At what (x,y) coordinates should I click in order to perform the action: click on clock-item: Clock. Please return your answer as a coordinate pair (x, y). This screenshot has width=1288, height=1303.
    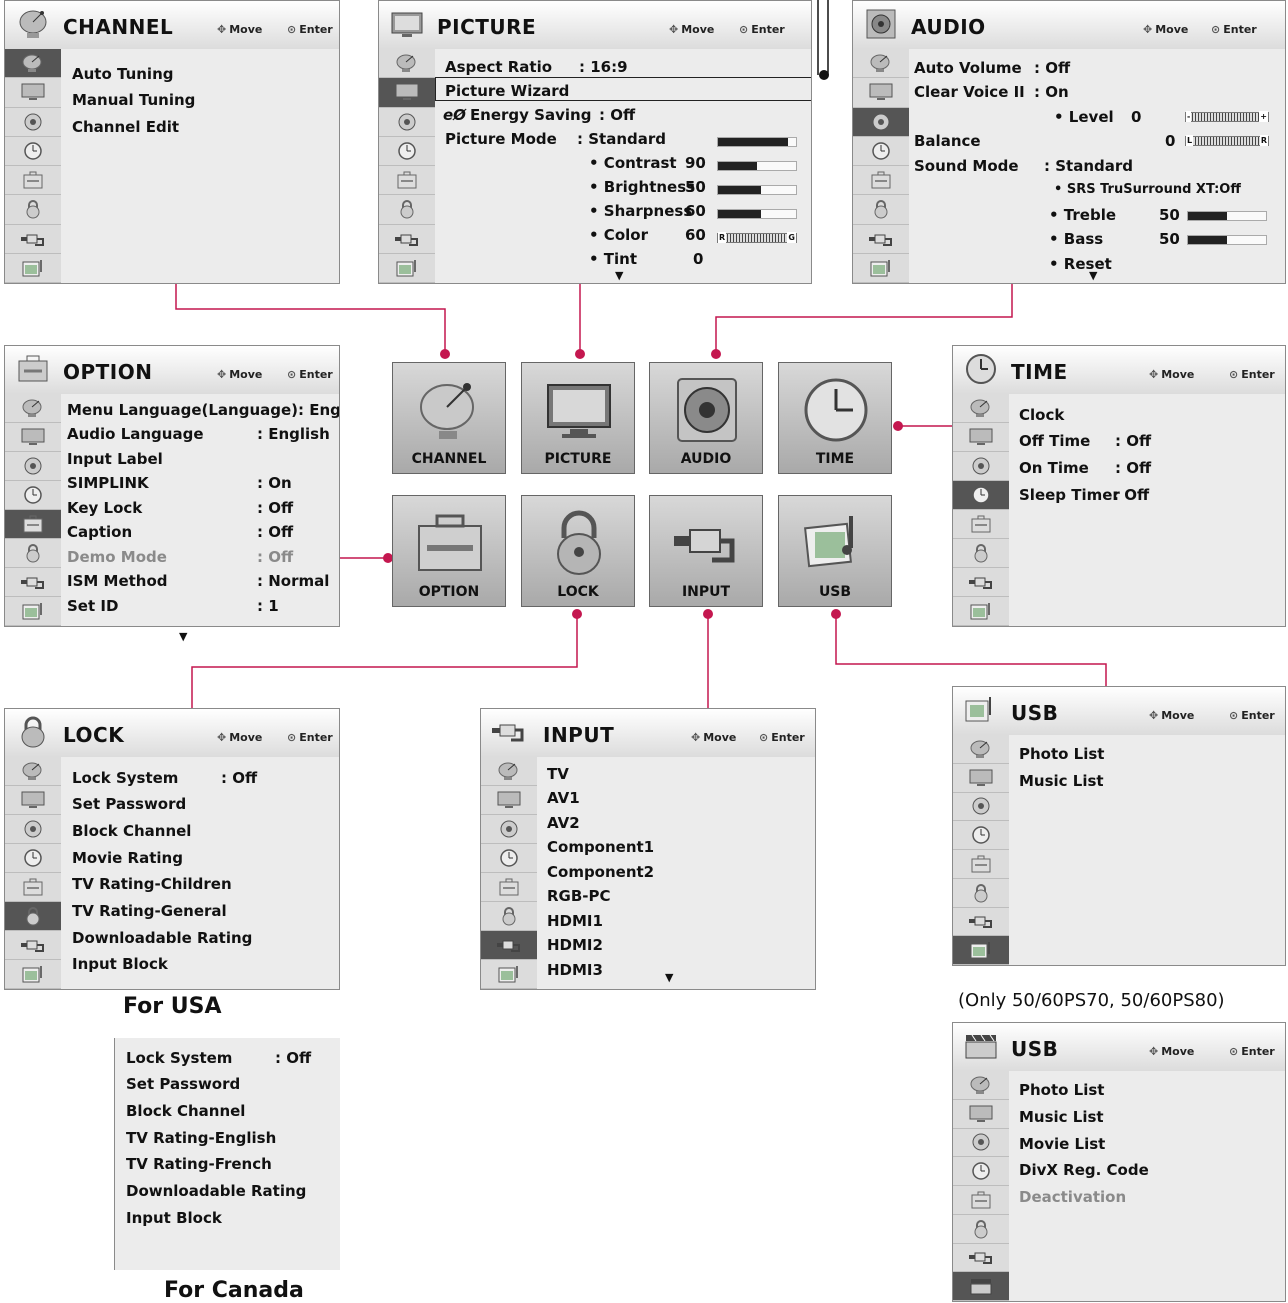
    Looking at the image, I should click on (1041, 415).